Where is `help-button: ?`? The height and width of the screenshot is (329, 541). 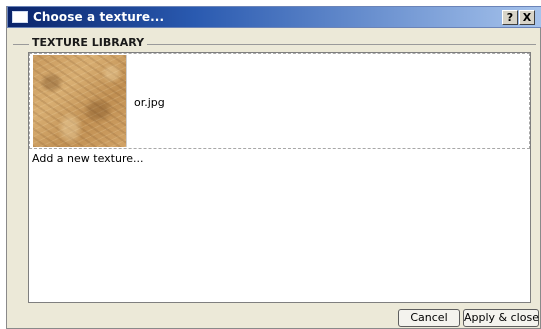
help-button: ? is located at coordinates (510, 17).